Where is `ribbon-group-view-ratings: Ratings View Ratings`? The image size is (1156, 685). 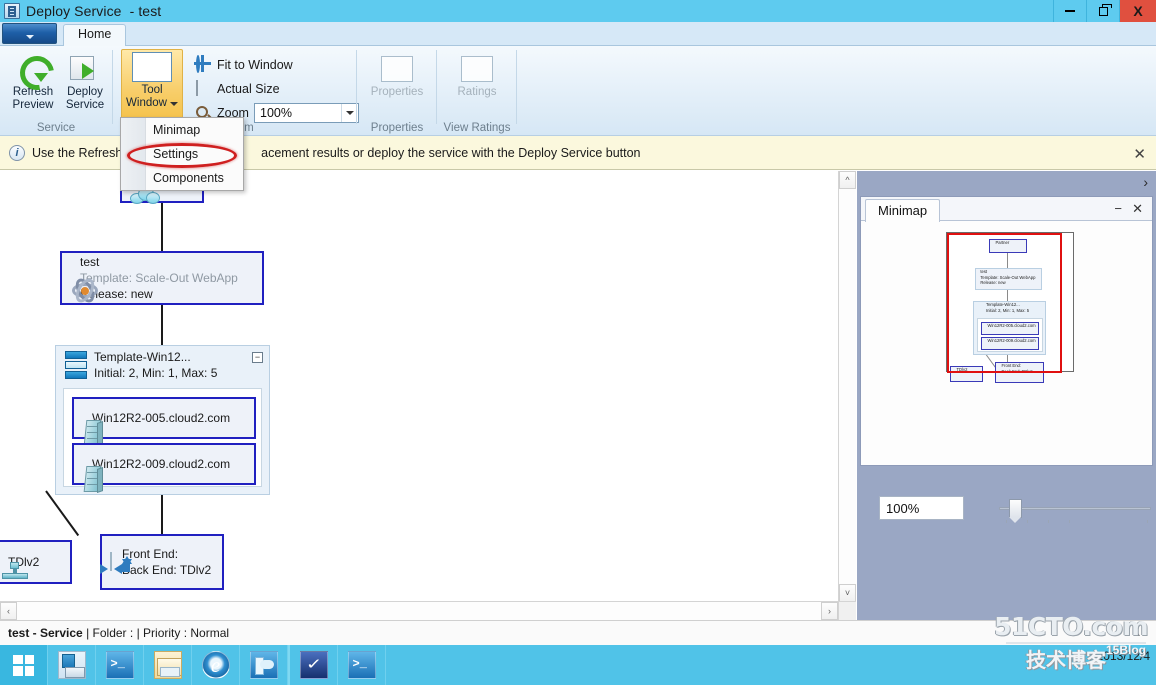 ribbon-group-view-ratings: Ratings View Ratings is located at coordinates (477, 91).